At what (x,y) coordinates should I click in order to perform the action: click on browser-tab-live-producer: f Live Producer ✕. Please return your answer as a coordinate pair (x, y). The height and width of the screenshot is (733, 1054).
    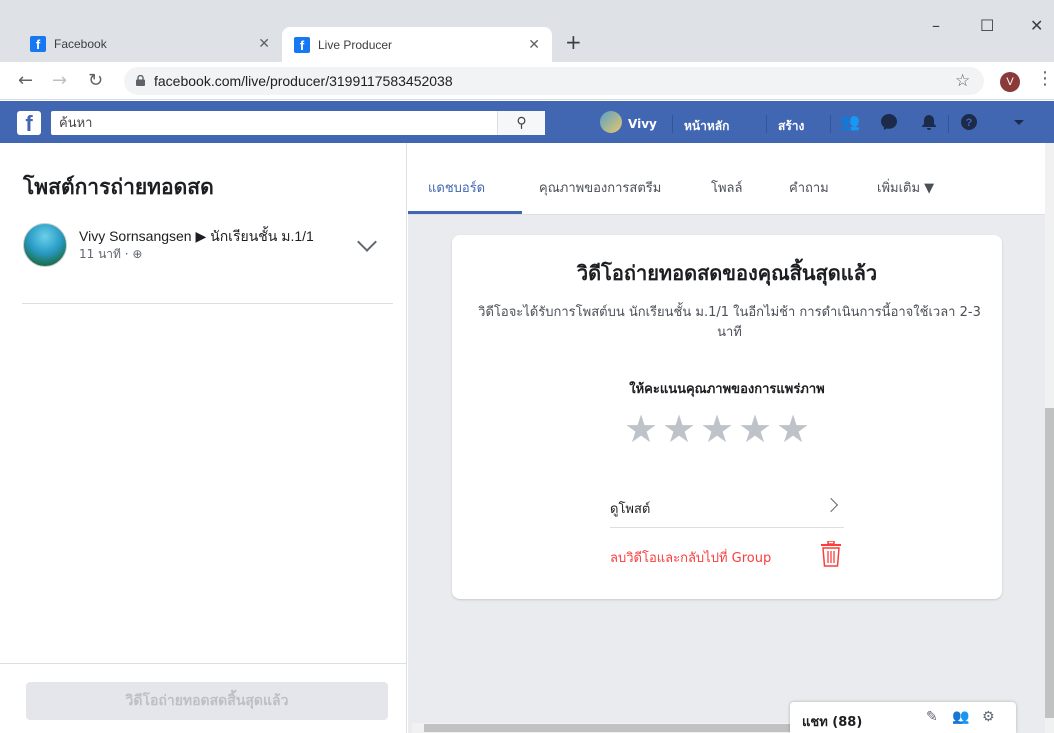
    Looking at the image, I should click on (417, 44).